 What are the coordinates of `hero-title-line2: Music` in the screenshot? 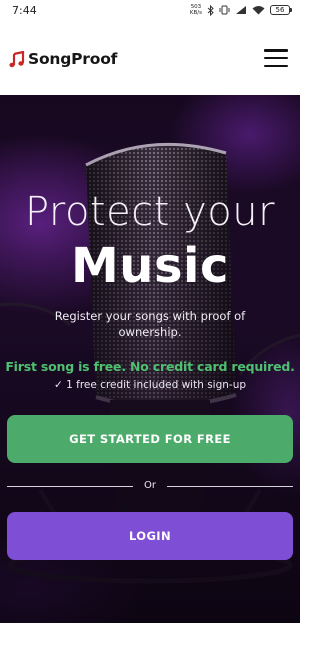 It's located at (150, 266).